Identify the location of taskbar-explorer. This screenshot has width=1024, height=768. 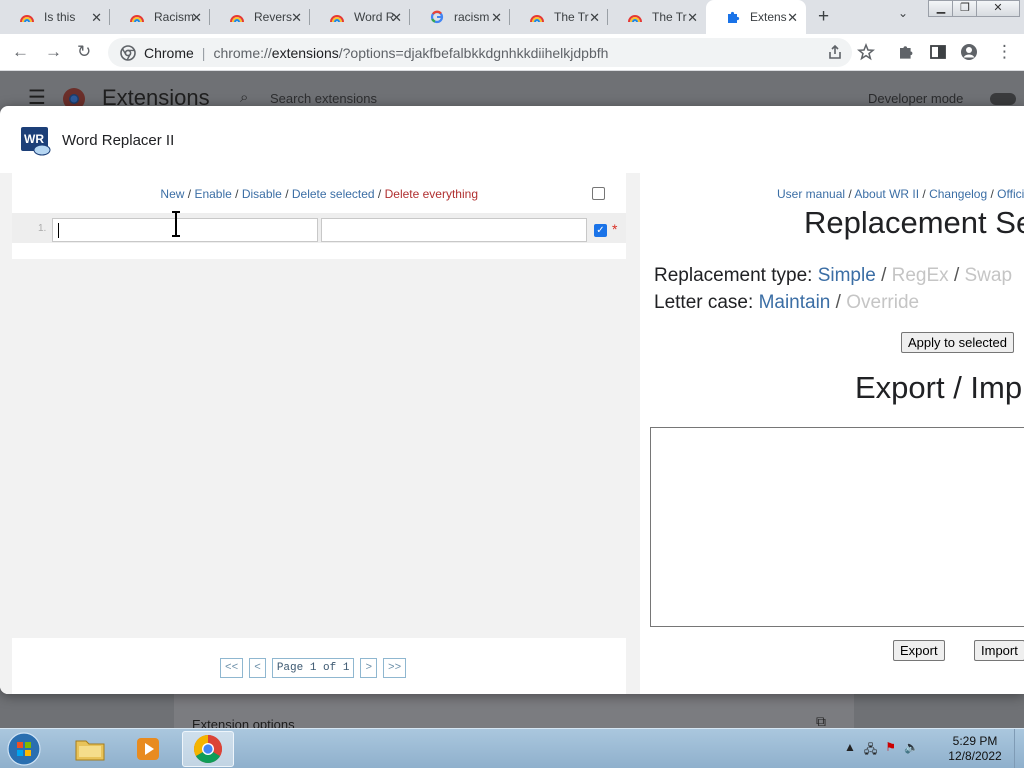
(90, 749).